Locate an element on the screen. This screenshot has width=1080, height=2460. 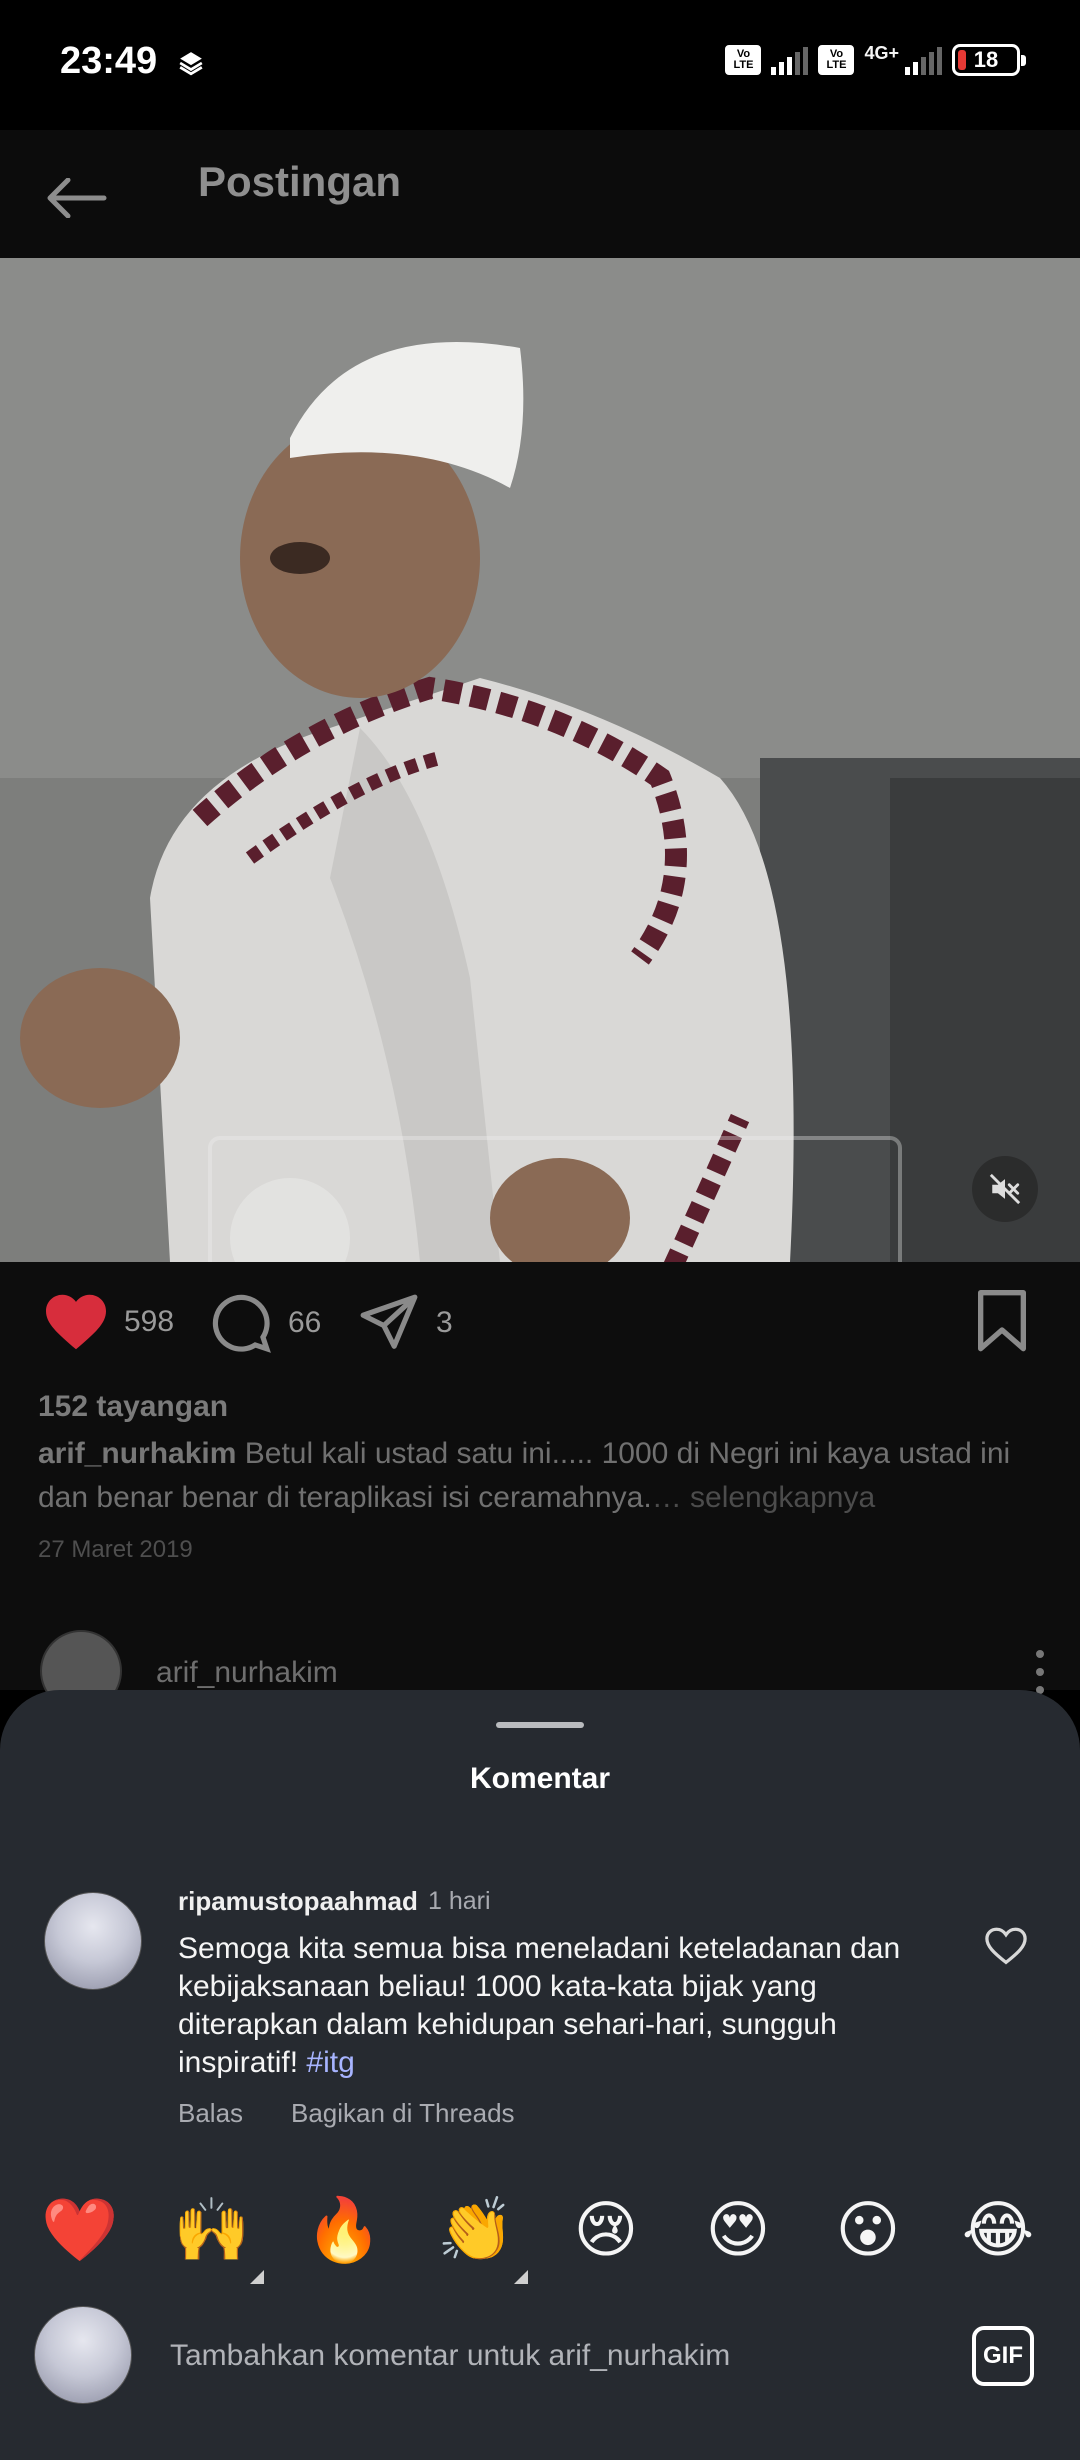
emoji-joy: 😂 is located at coordinates (998, 2230).